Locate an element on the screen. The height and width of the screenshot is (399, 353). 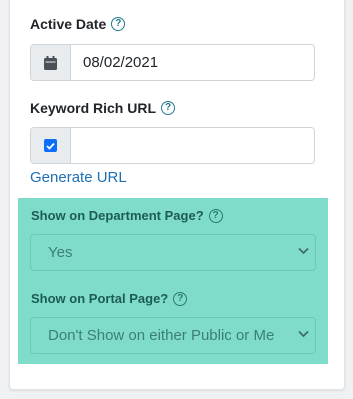
active-date-input is located at coordinates (192, 62).